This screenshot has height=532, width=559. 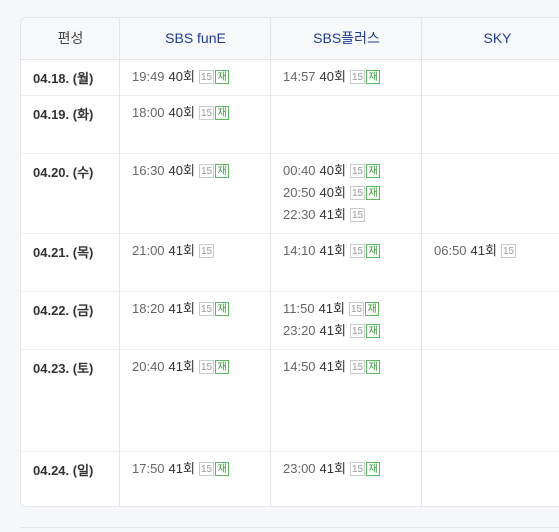 I want to click on schedule-cell: 23:00 41회 15 재, so click(x=332, y=471).